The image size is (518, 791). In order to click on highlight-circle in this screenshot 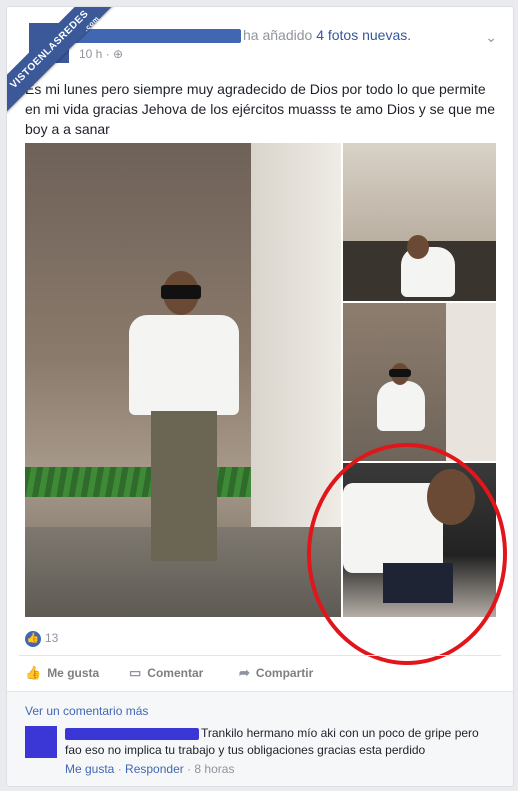, I will do `click(407, 554)`.